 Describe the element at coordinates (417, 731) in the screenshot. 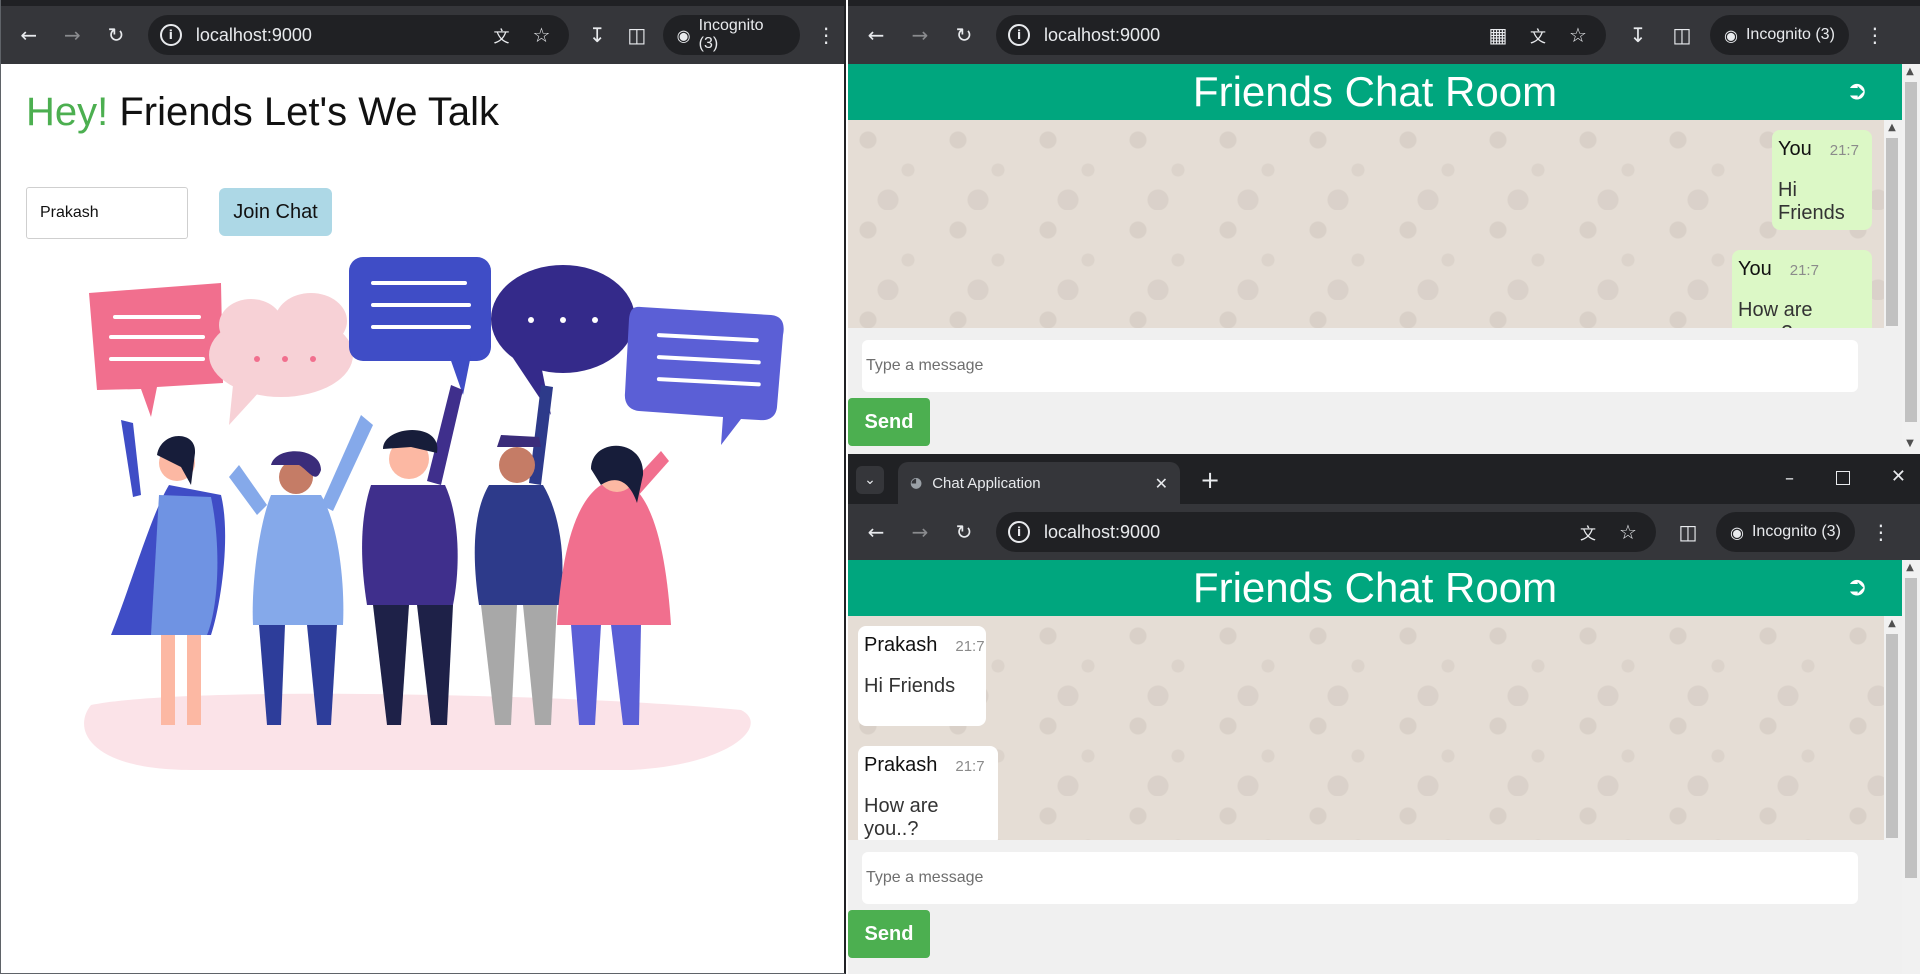

I see `ground-shape` at that location.